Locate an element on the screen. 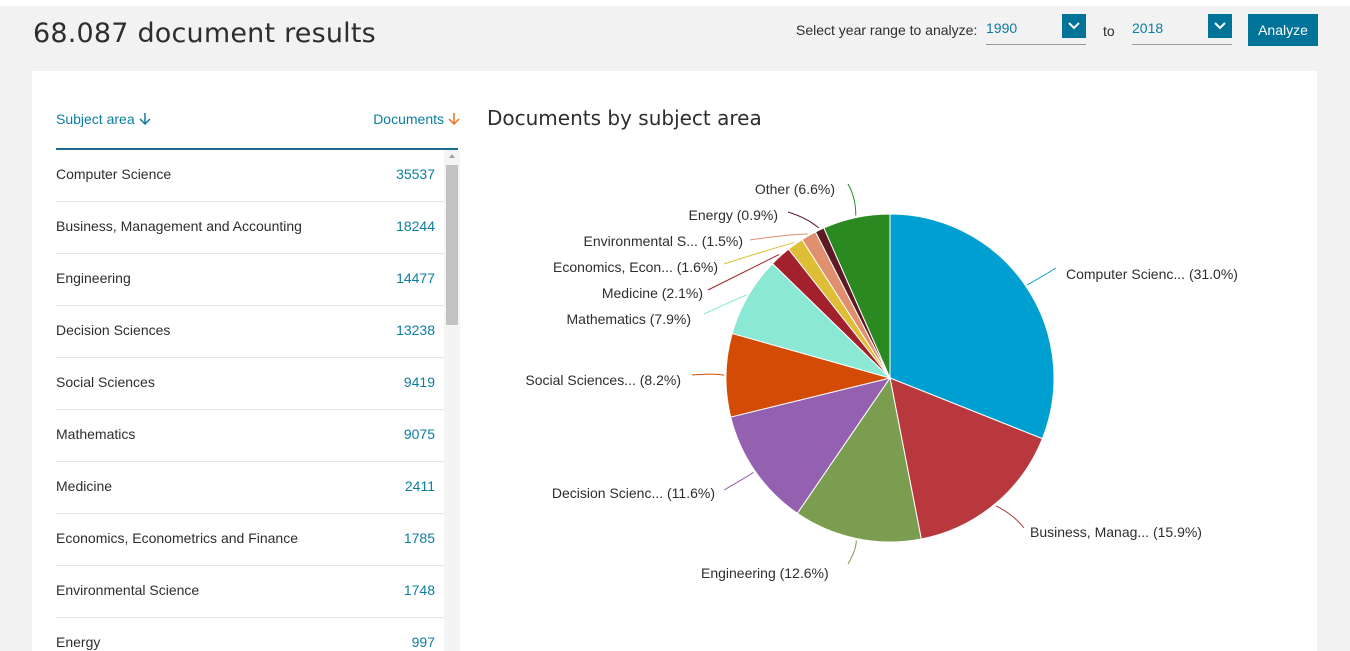  slice-label: Business, Manag... (15.9%) is located at coordinates (1116, 532).